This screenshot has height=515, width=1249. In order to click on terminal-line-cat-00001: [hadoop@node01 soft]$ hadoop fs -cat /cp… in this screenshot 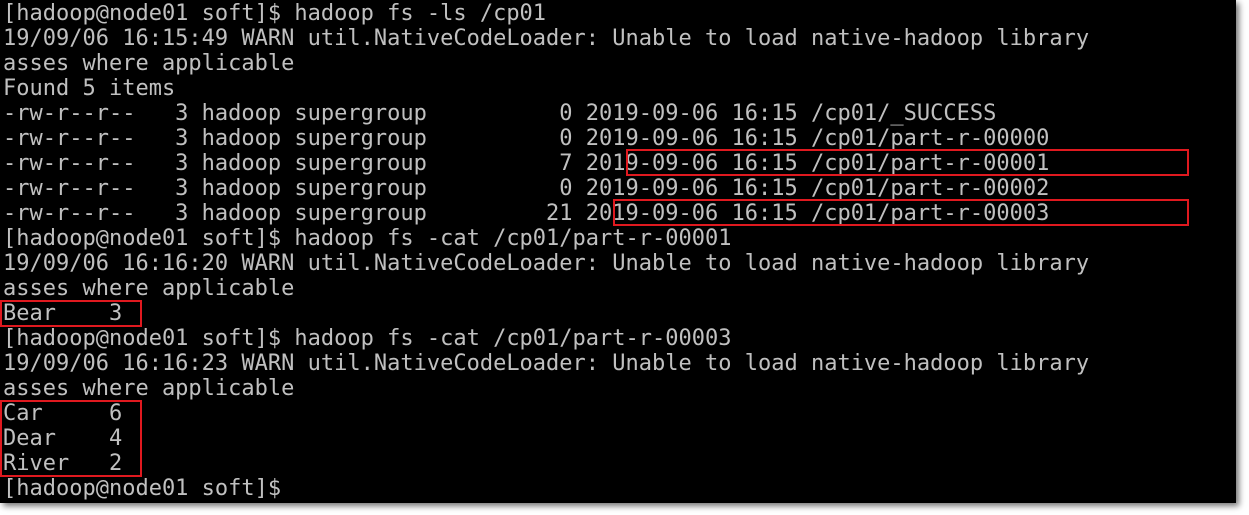, I will do `click(367, 238)`.